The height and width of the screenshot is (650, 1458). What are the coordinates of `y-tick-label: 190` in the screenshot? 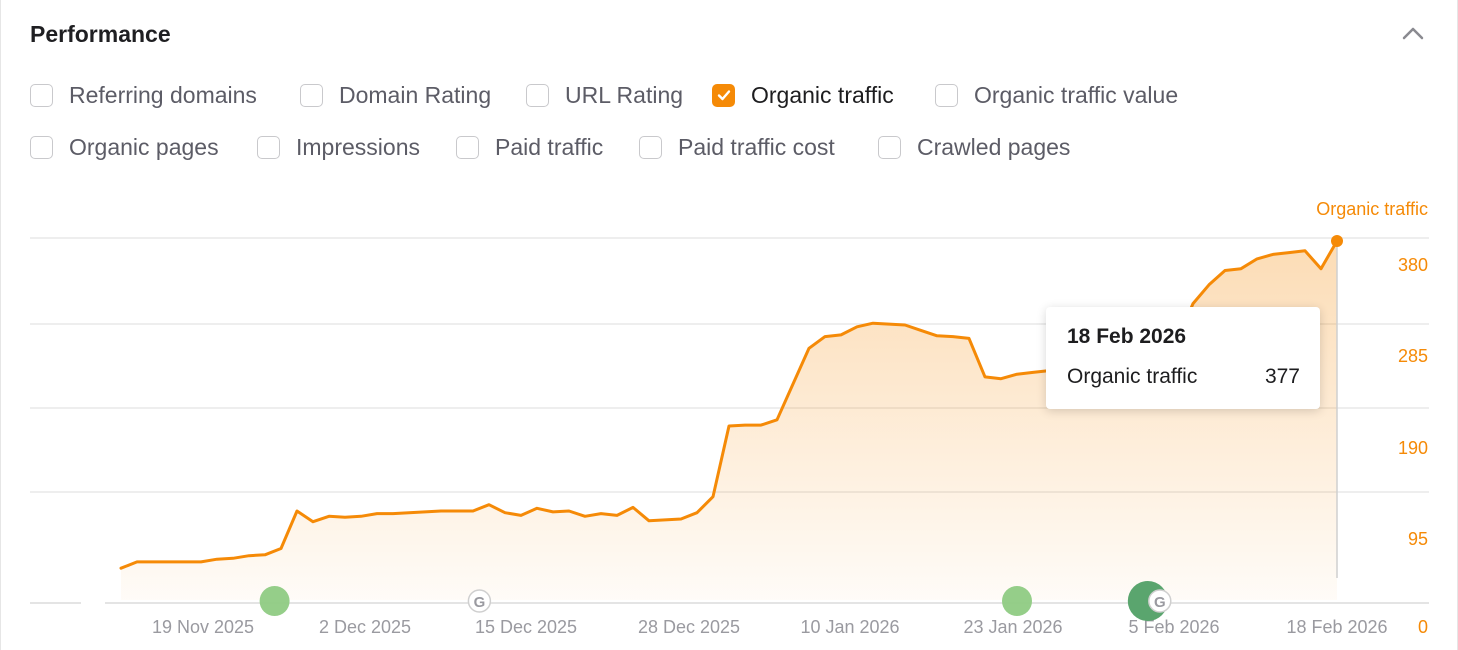 It's located at (1413, 448).